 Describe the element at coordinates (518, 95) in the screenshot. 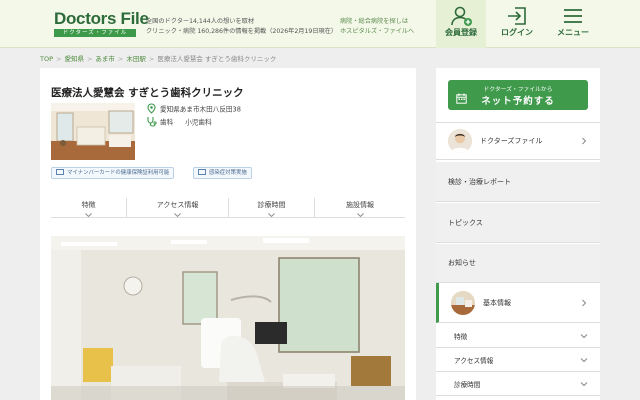

I see `net-reserve-button: ドクターズ・ファイルから ネット予約する` at that location.